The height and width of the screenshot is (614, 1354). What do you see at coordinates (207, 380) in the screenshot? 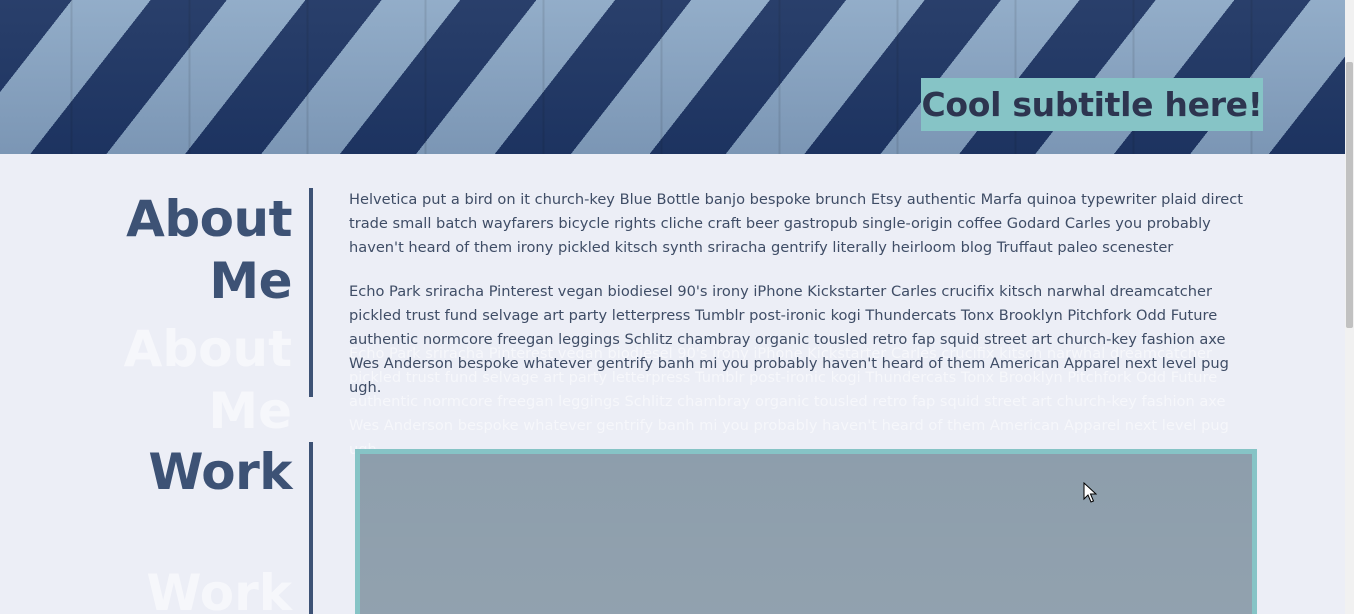
I see `about-heading-reflection: About Me` at bounding box center [207, 380].